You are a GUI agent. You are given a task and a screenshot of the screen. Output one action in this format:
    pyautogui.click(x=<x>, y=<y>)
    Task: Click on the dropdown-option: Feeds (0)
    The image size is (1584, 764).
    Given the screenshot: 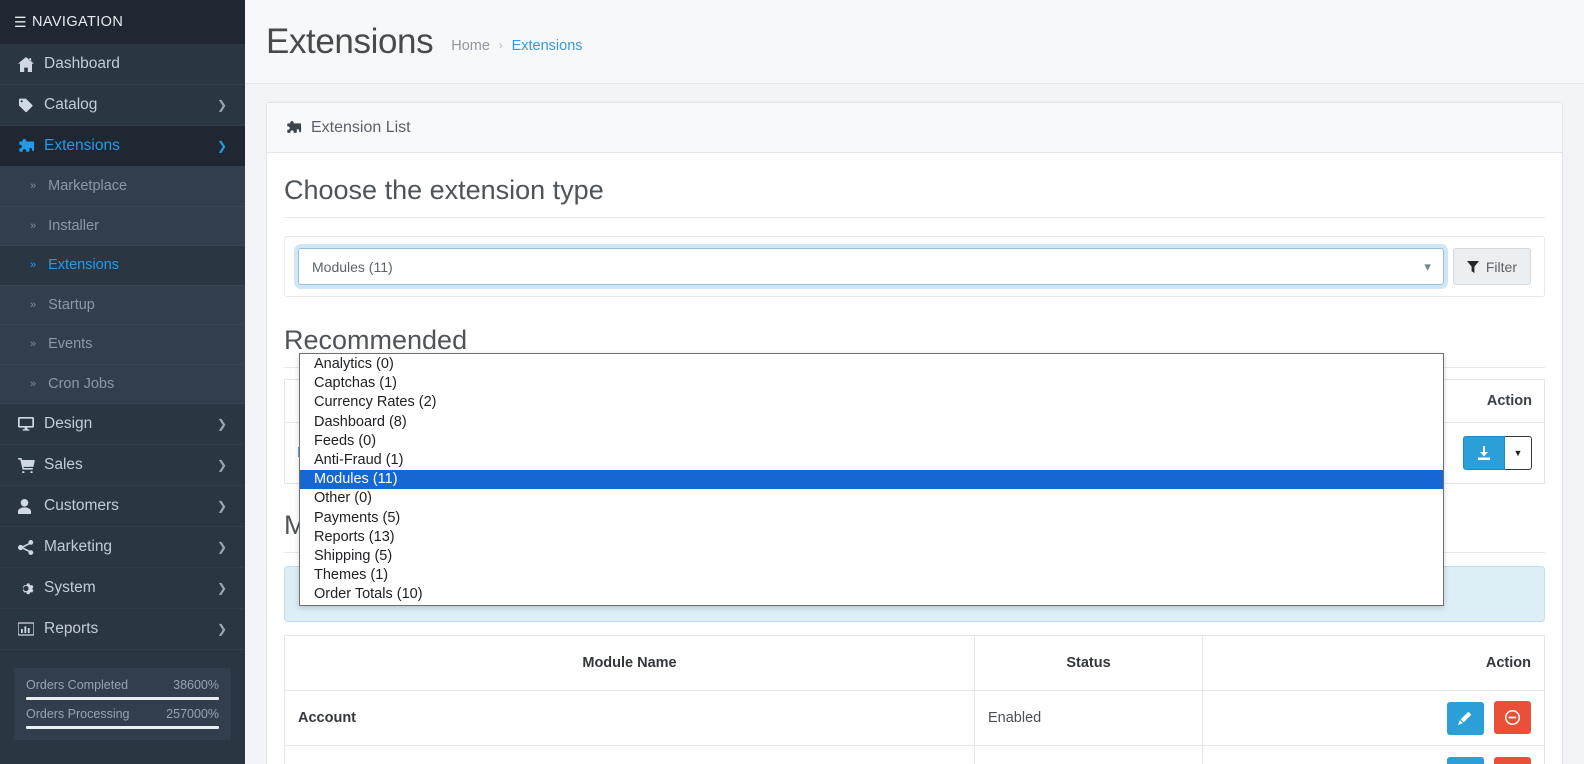 What is the action you would take?
    pyautogui.click(x=871, y=441)
    